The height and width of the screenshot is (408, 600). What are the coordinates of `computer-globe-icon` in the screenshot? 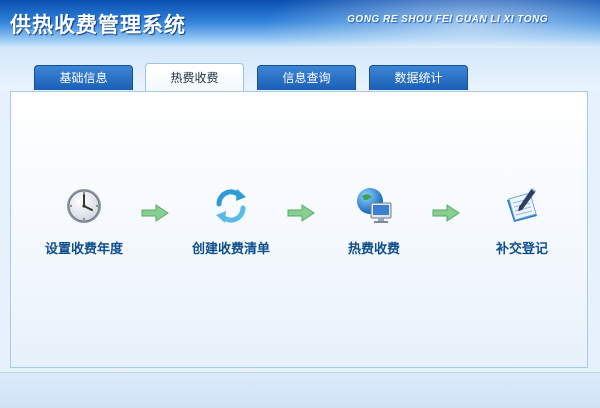 It's located at (374, 206).